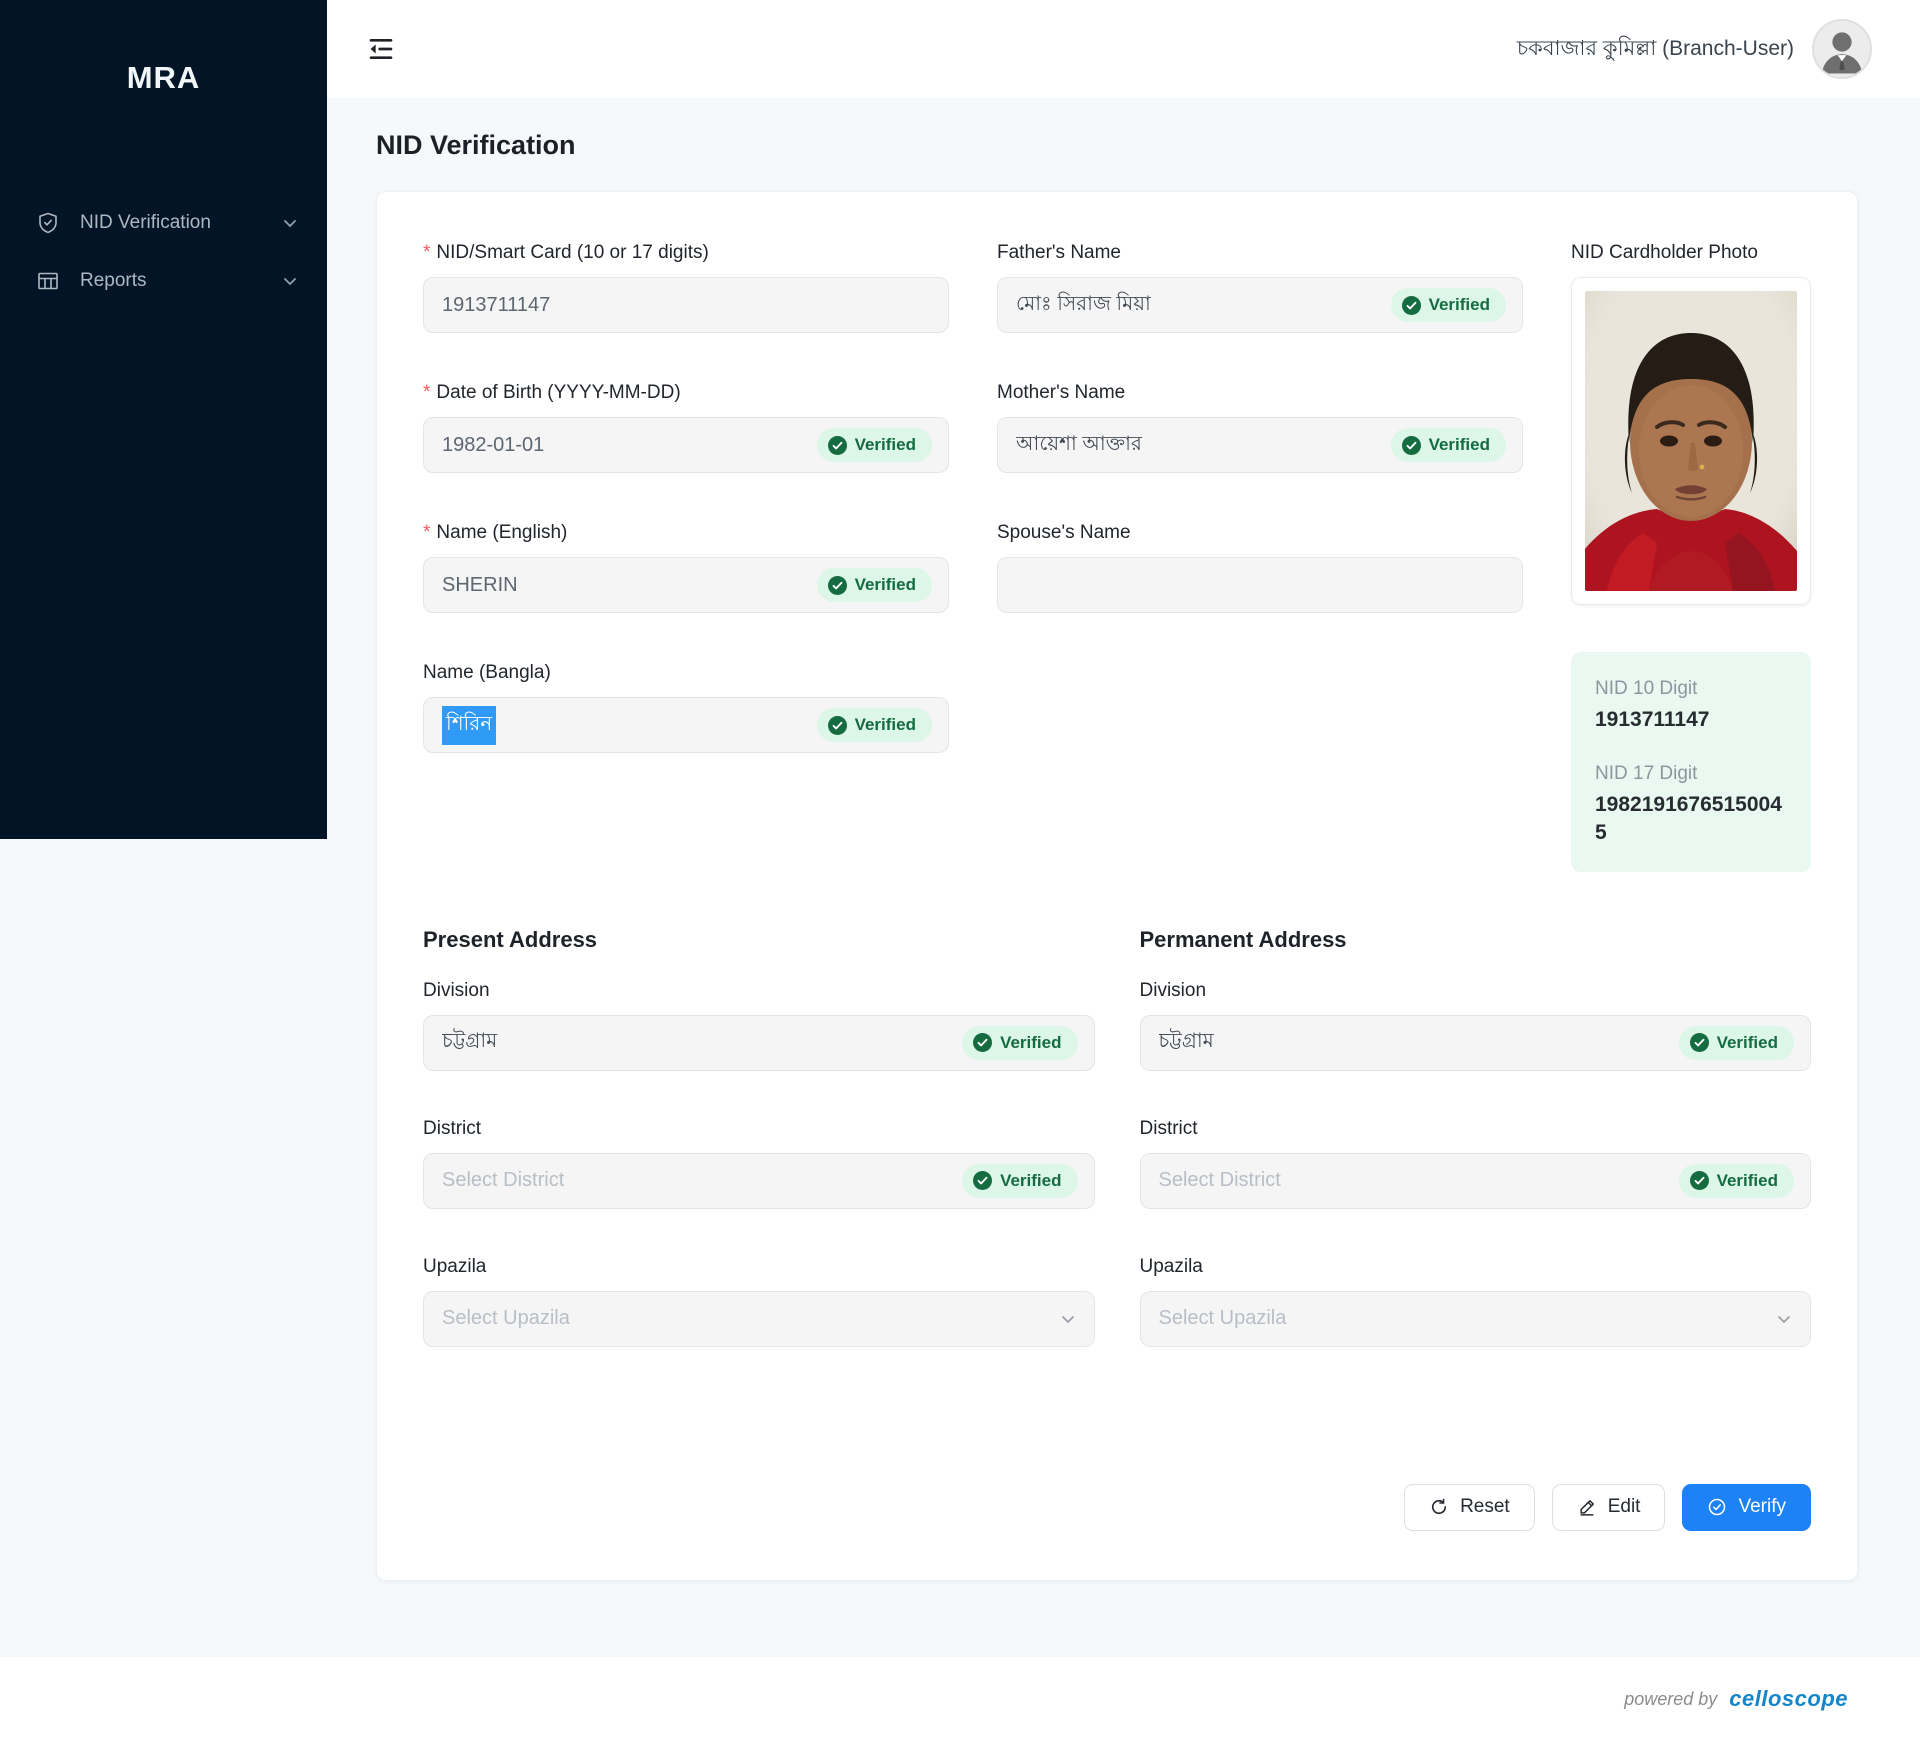 The image size is (1920, 1741). I want to click on edit-button: Edit, so click(1608, 1507).